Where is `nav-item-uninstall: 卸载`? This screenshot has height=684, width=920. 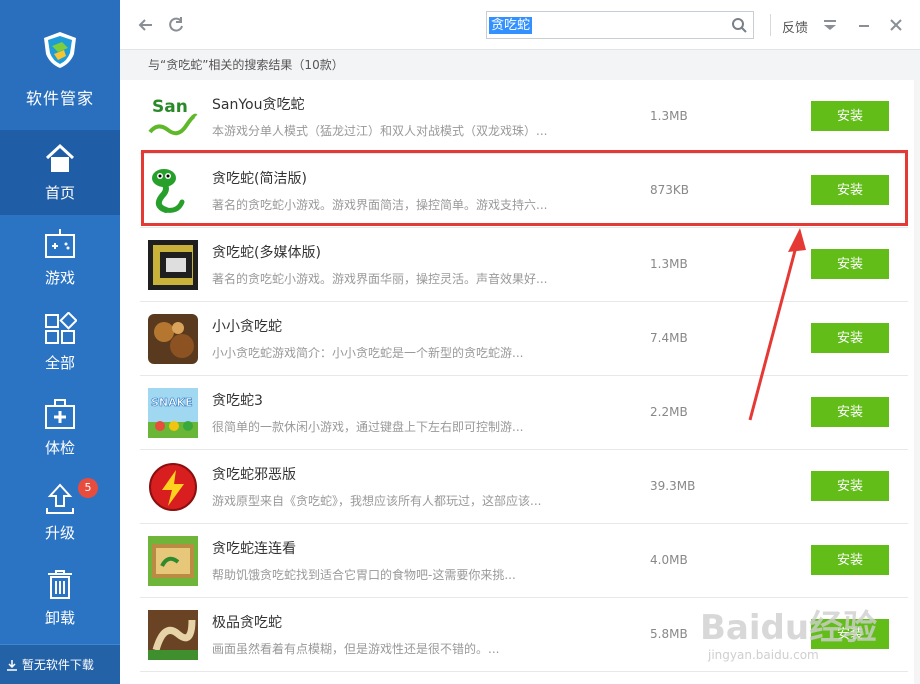
nav-item-uninstall: 卸载 is located at coordinates (60, 597).